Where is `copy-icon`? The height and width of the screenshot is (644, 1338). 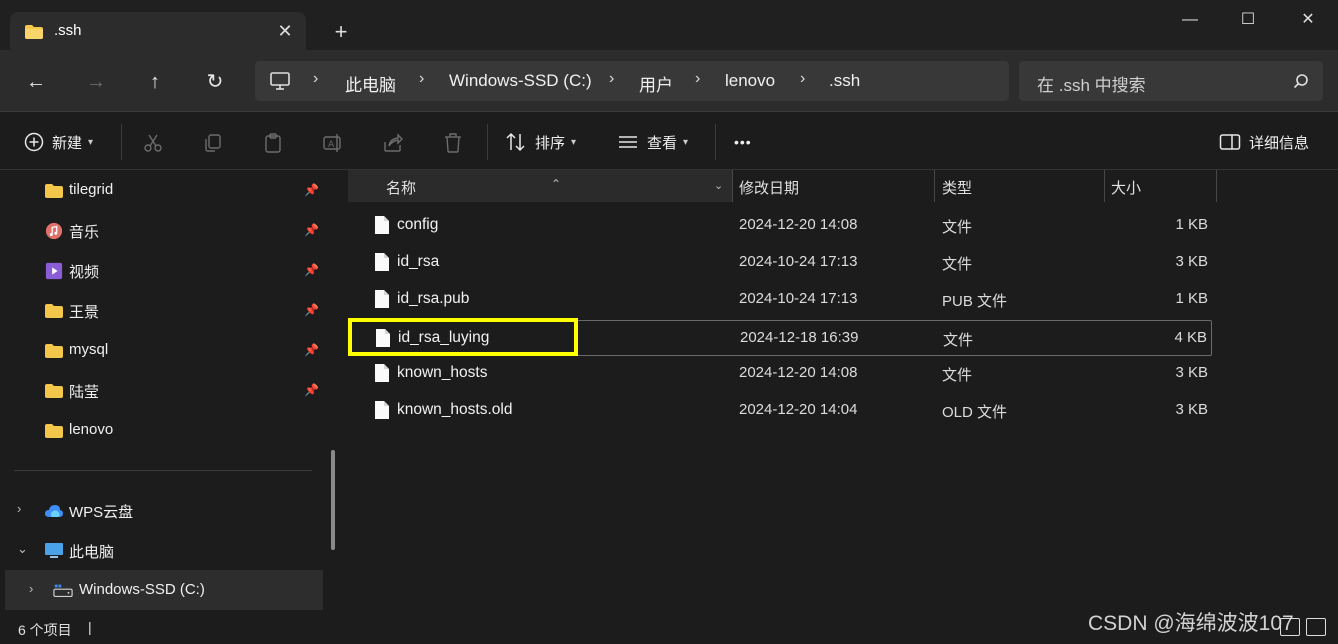 copy-icon is located at coordinates (213, 143).